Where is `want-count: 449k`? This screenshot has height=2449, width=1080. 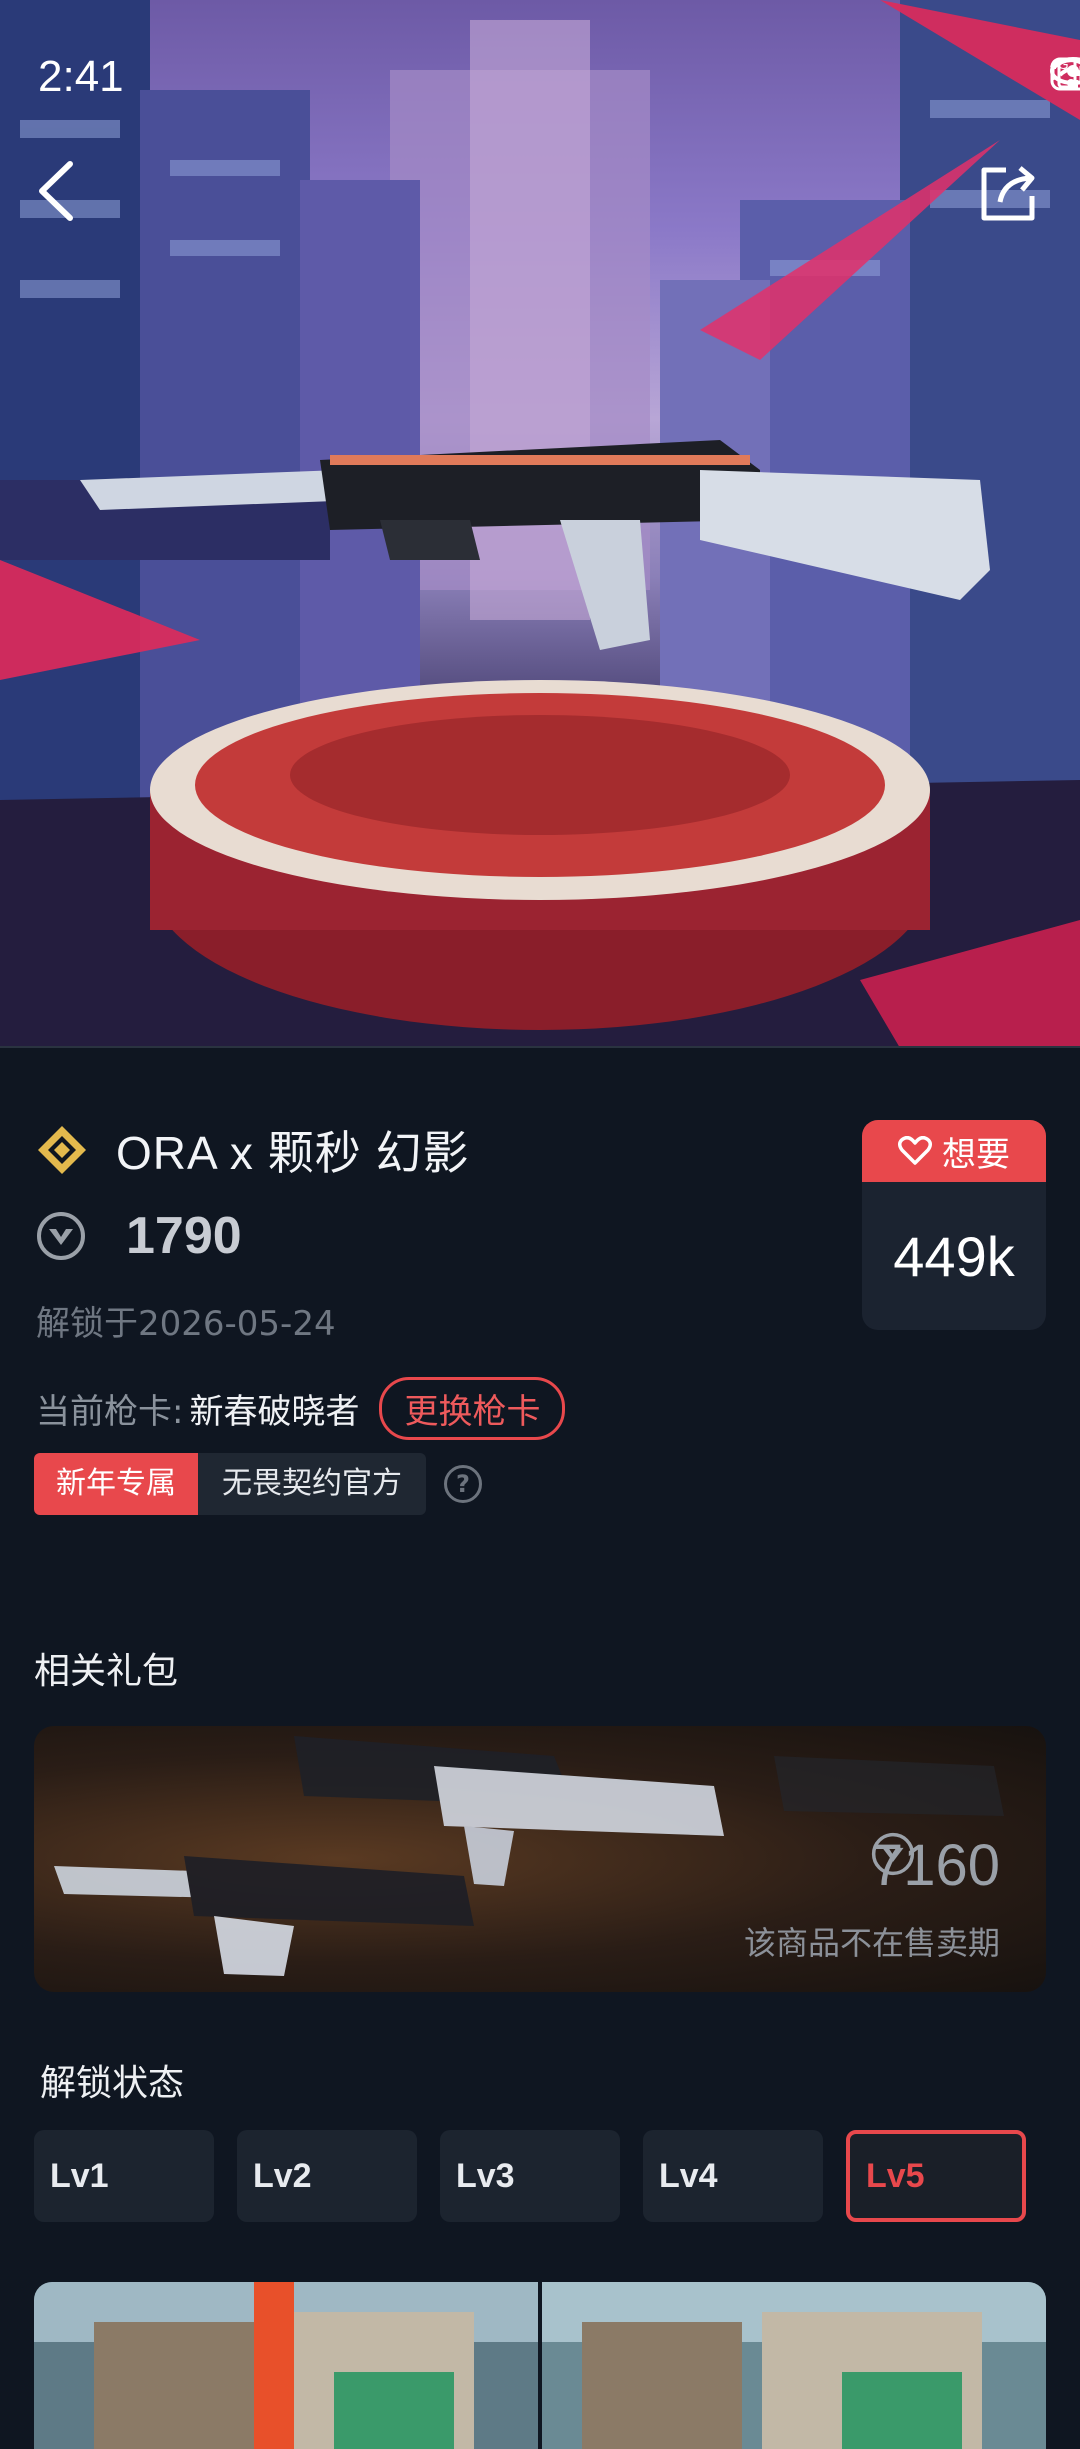
want-count: 449k is located at coordinates (954, 1256).